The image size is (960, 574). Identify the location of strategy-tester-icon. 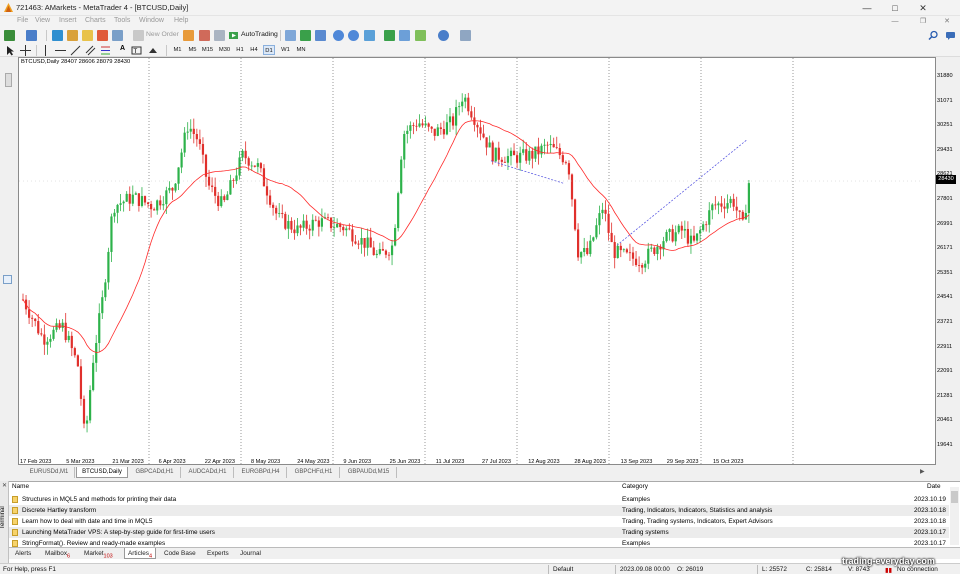
(117, 35).